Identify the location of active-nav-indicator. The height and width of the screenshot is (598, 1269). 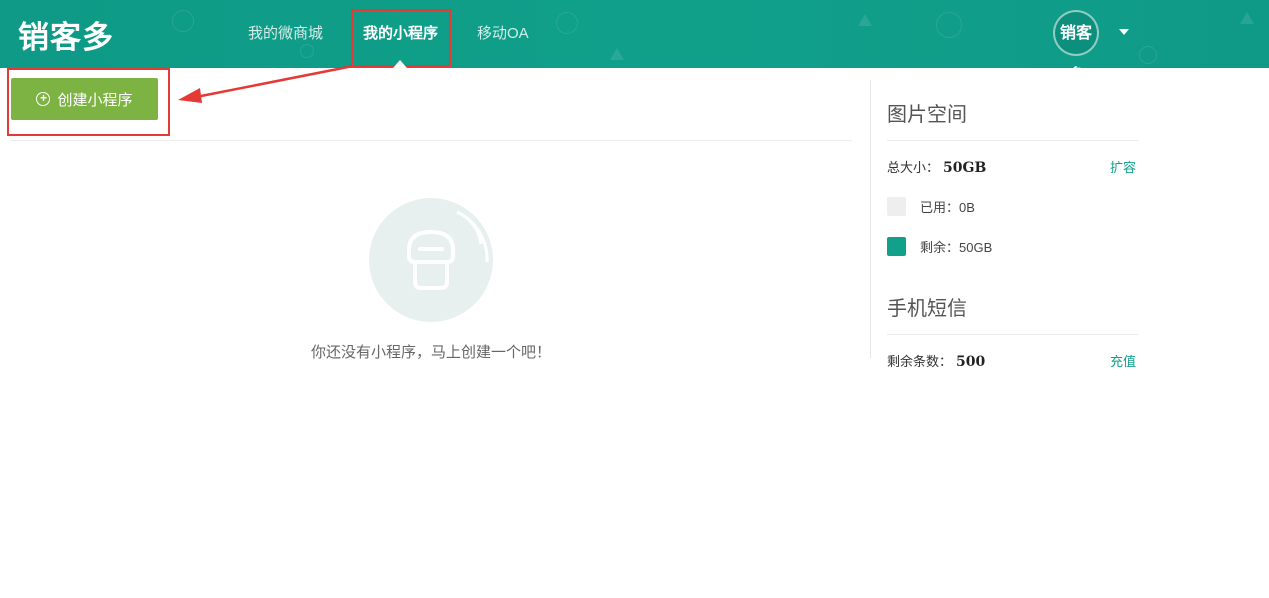
(400, 64).